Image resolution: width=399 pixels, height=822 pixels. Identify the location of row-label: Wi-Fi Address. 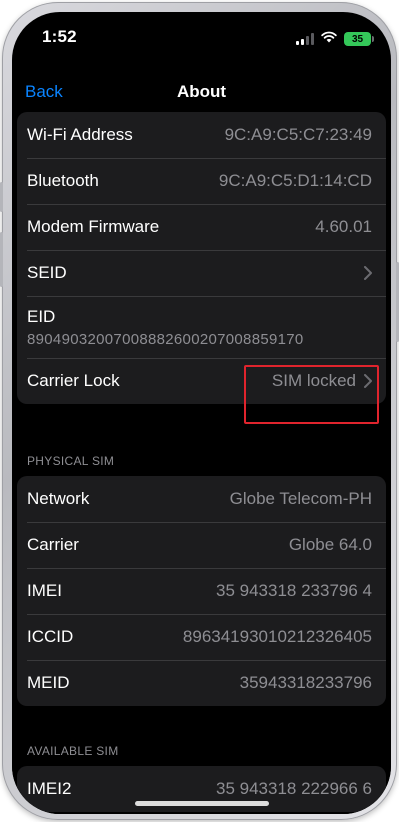
(80, 134).